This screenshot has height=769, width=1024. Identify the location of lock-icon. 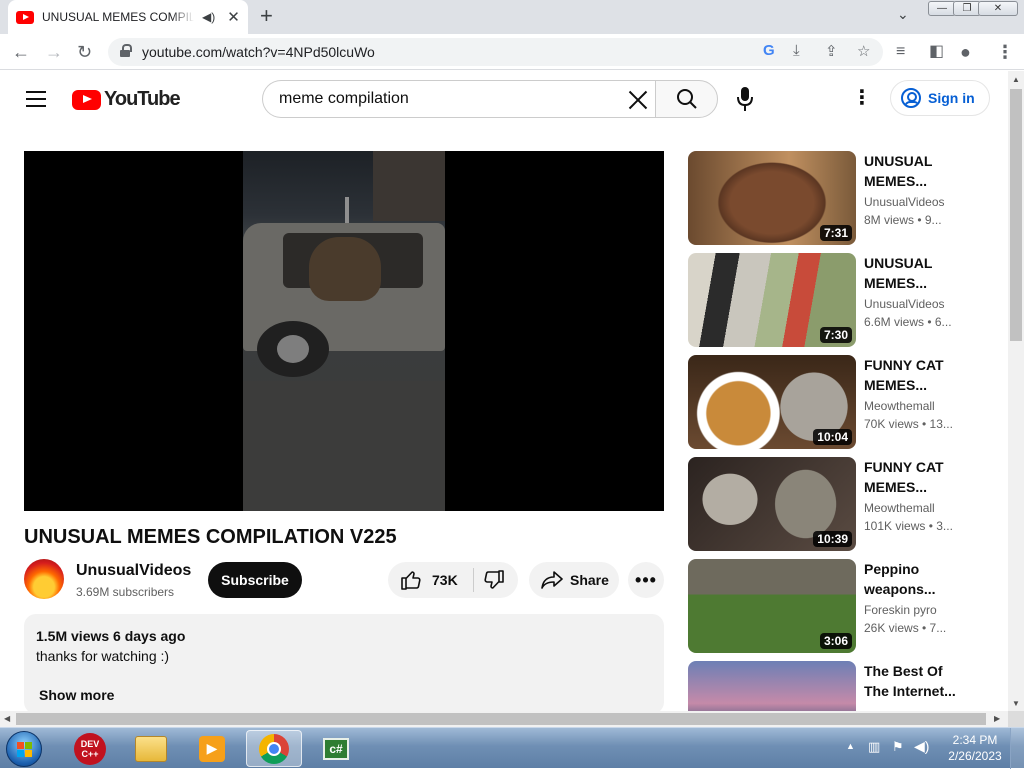
(126, 51).